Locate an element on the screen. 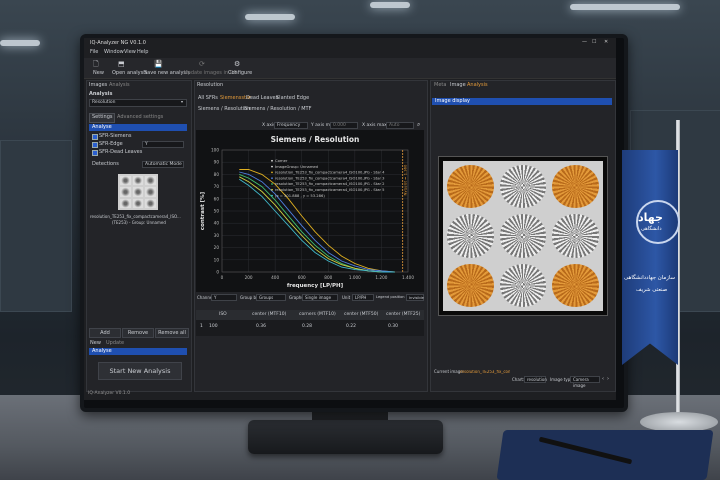 The height and width of the screenshot is (480, 720). x-tick-label: 200 is located at coordinates (249, 277).